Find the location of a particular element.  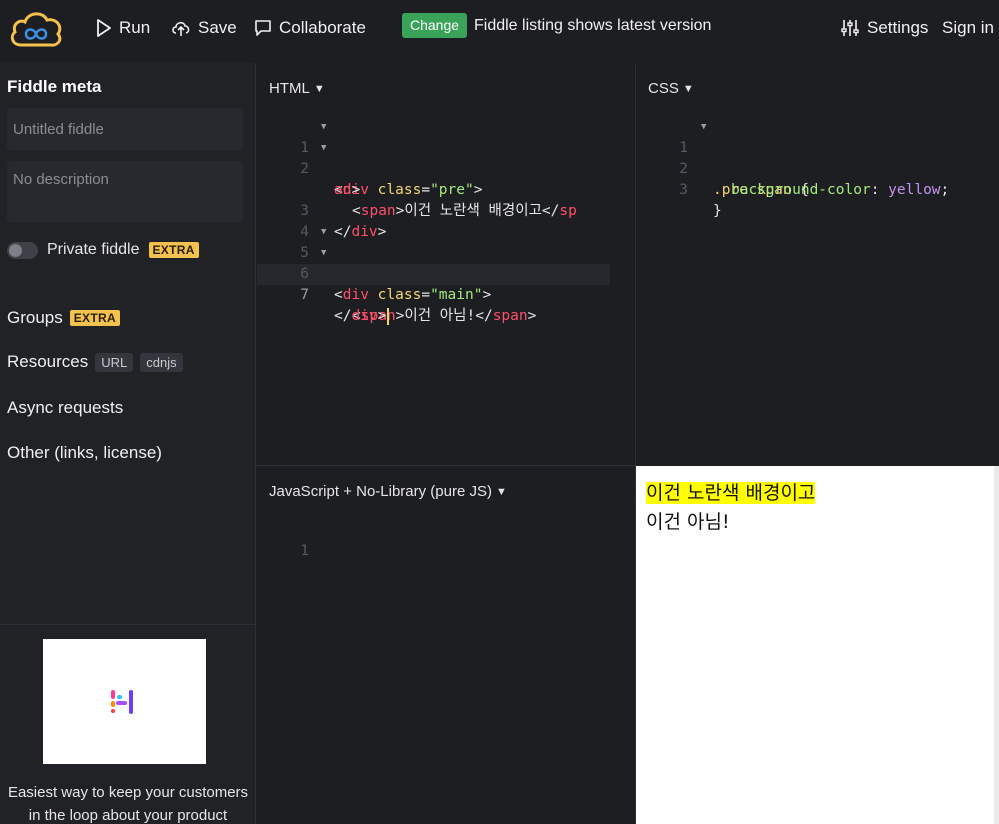

code-text: } is located at coordinates (717, 211).